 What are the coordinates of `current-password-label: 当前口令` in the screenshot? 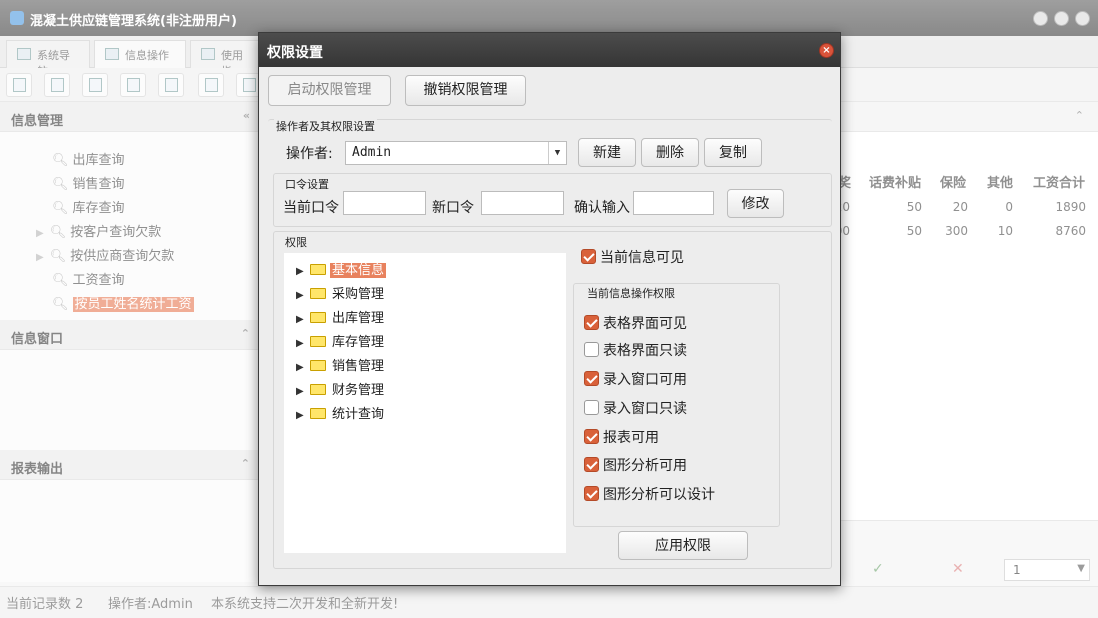 It's located at (311, 208).